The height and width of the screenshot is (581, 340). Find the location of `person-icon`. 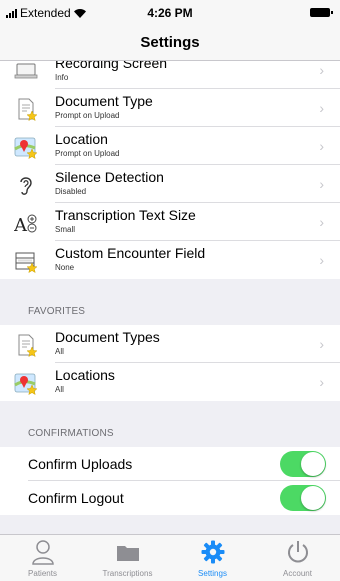

person-icon is located at coordinates (42, 552).